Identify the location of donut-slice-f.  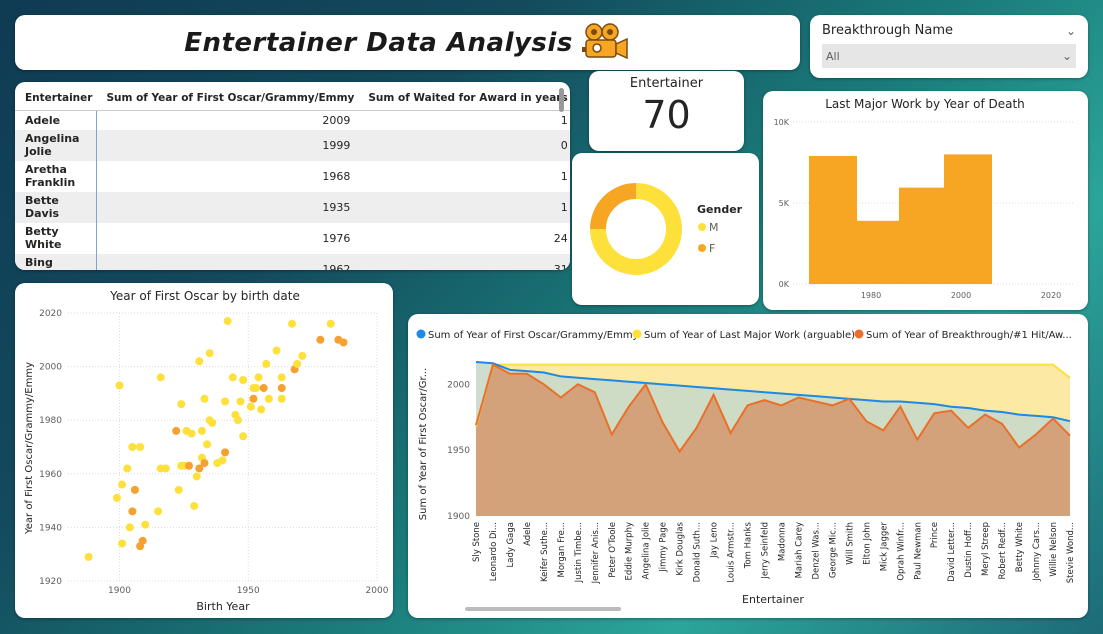
(613, 206).